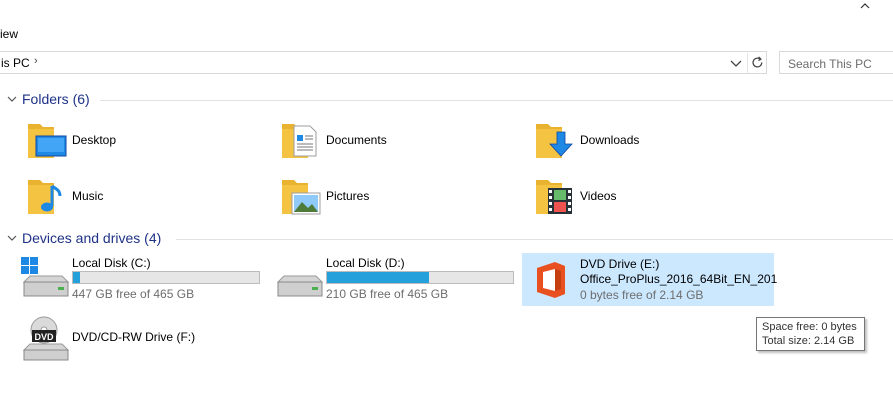  I want to click on disk-icon, so click(300, 286).